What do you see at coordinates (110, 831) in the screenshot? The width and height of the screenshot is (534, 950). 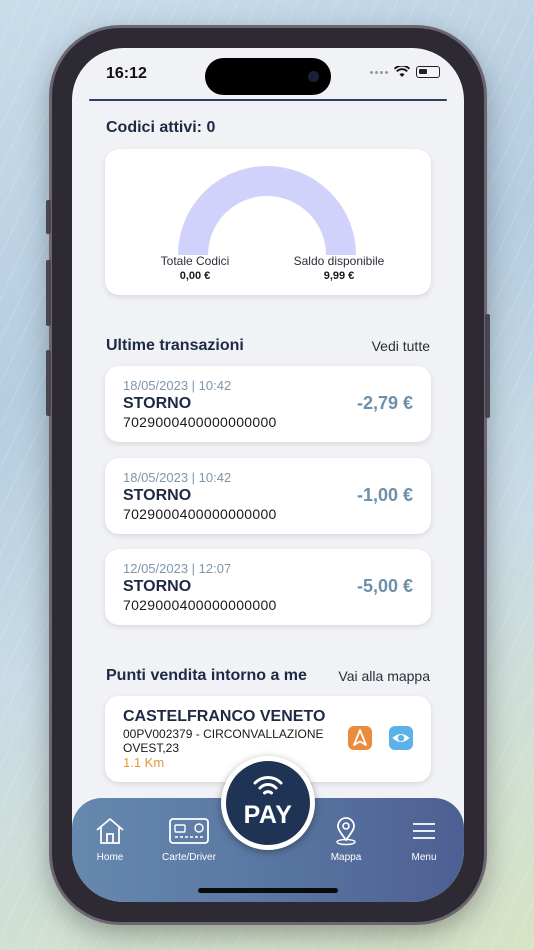 I see `home-icon` at bounding box center [110, 831].